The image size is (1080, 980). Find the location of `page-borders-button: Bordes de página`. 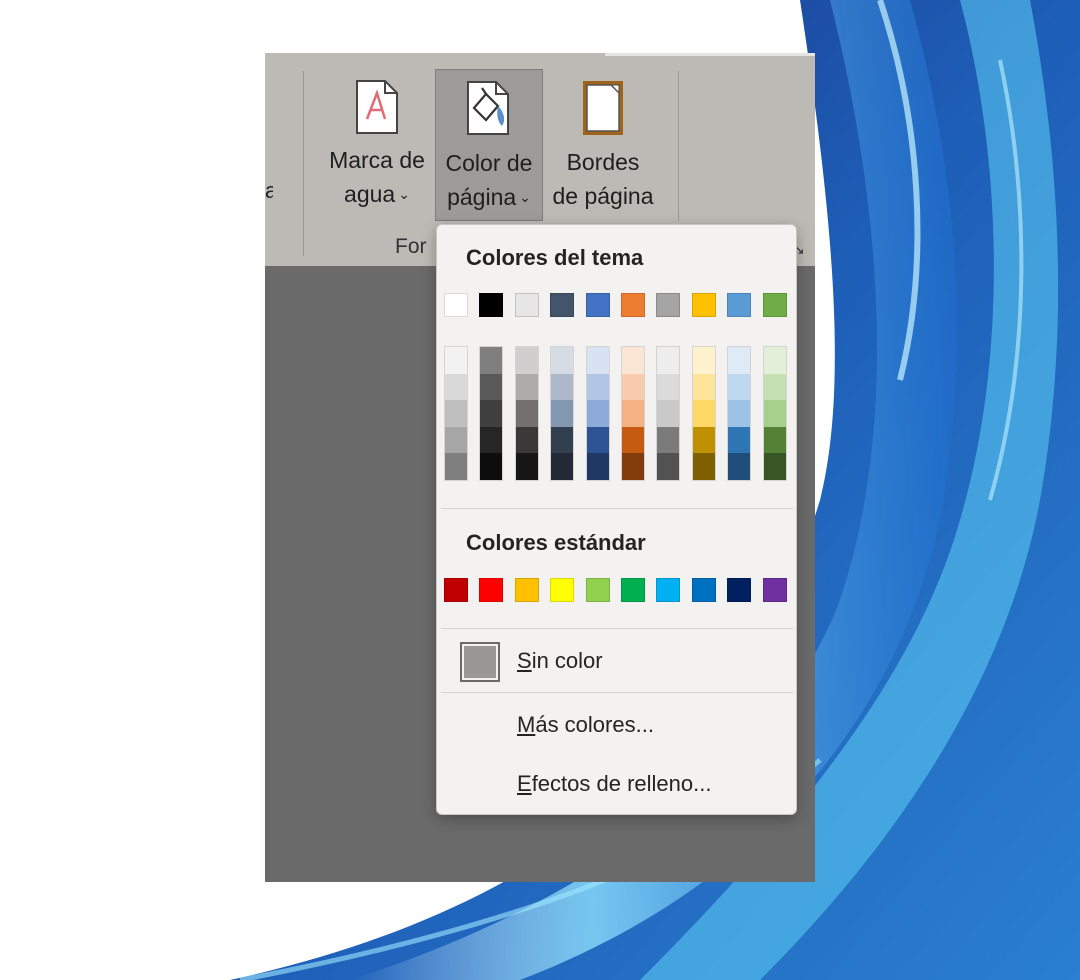

page-borders-button: Bordes de página is located at coordinates (603, 145).